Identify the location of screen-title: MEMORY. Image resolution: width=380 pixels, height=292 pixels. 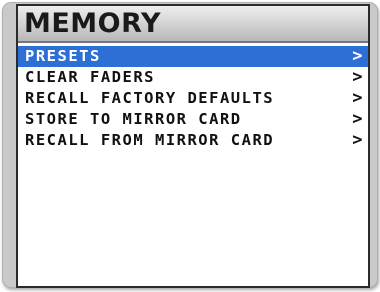
(92, 23).